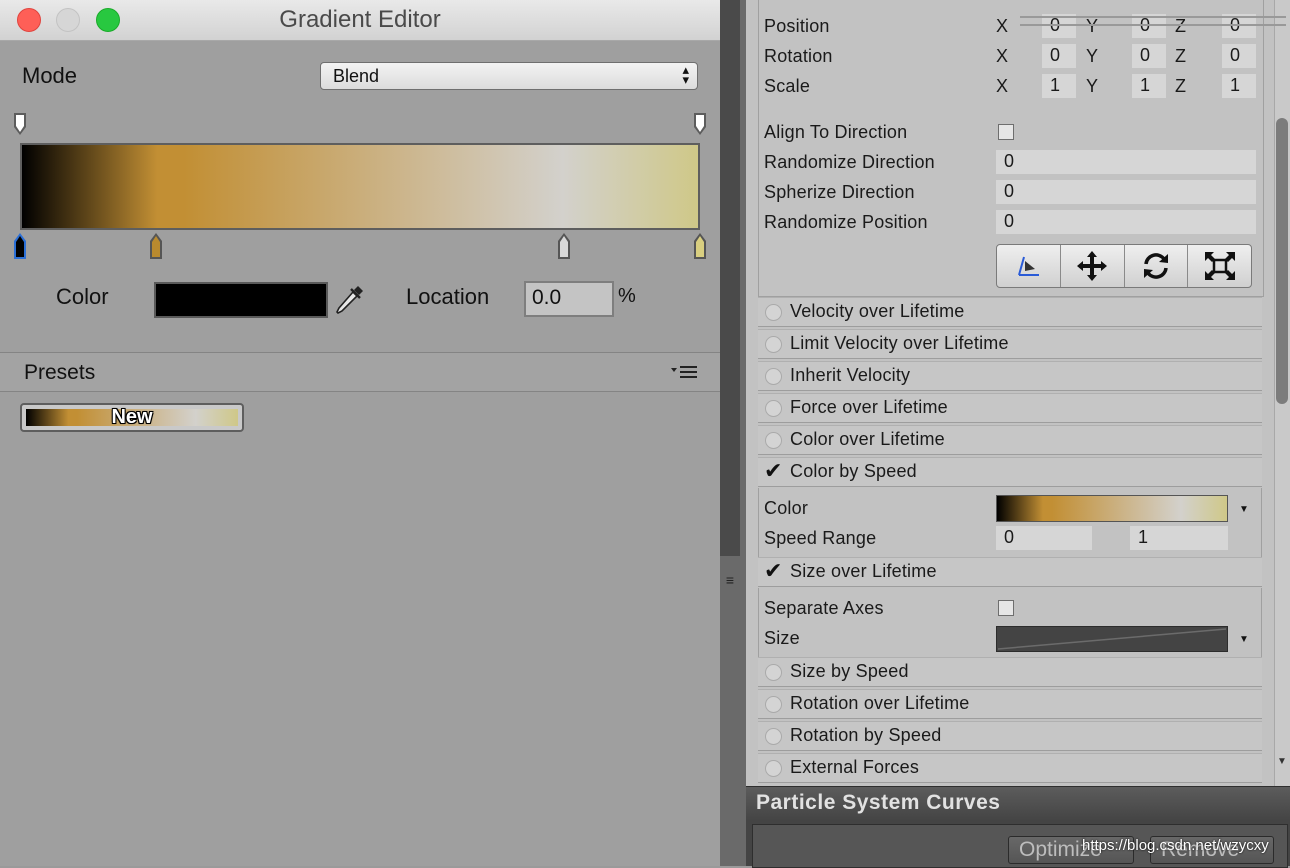  What do you see at coordinates (82, 296) in the screenshot?
I see `color-label: Color` at bounding box center [82, 296].